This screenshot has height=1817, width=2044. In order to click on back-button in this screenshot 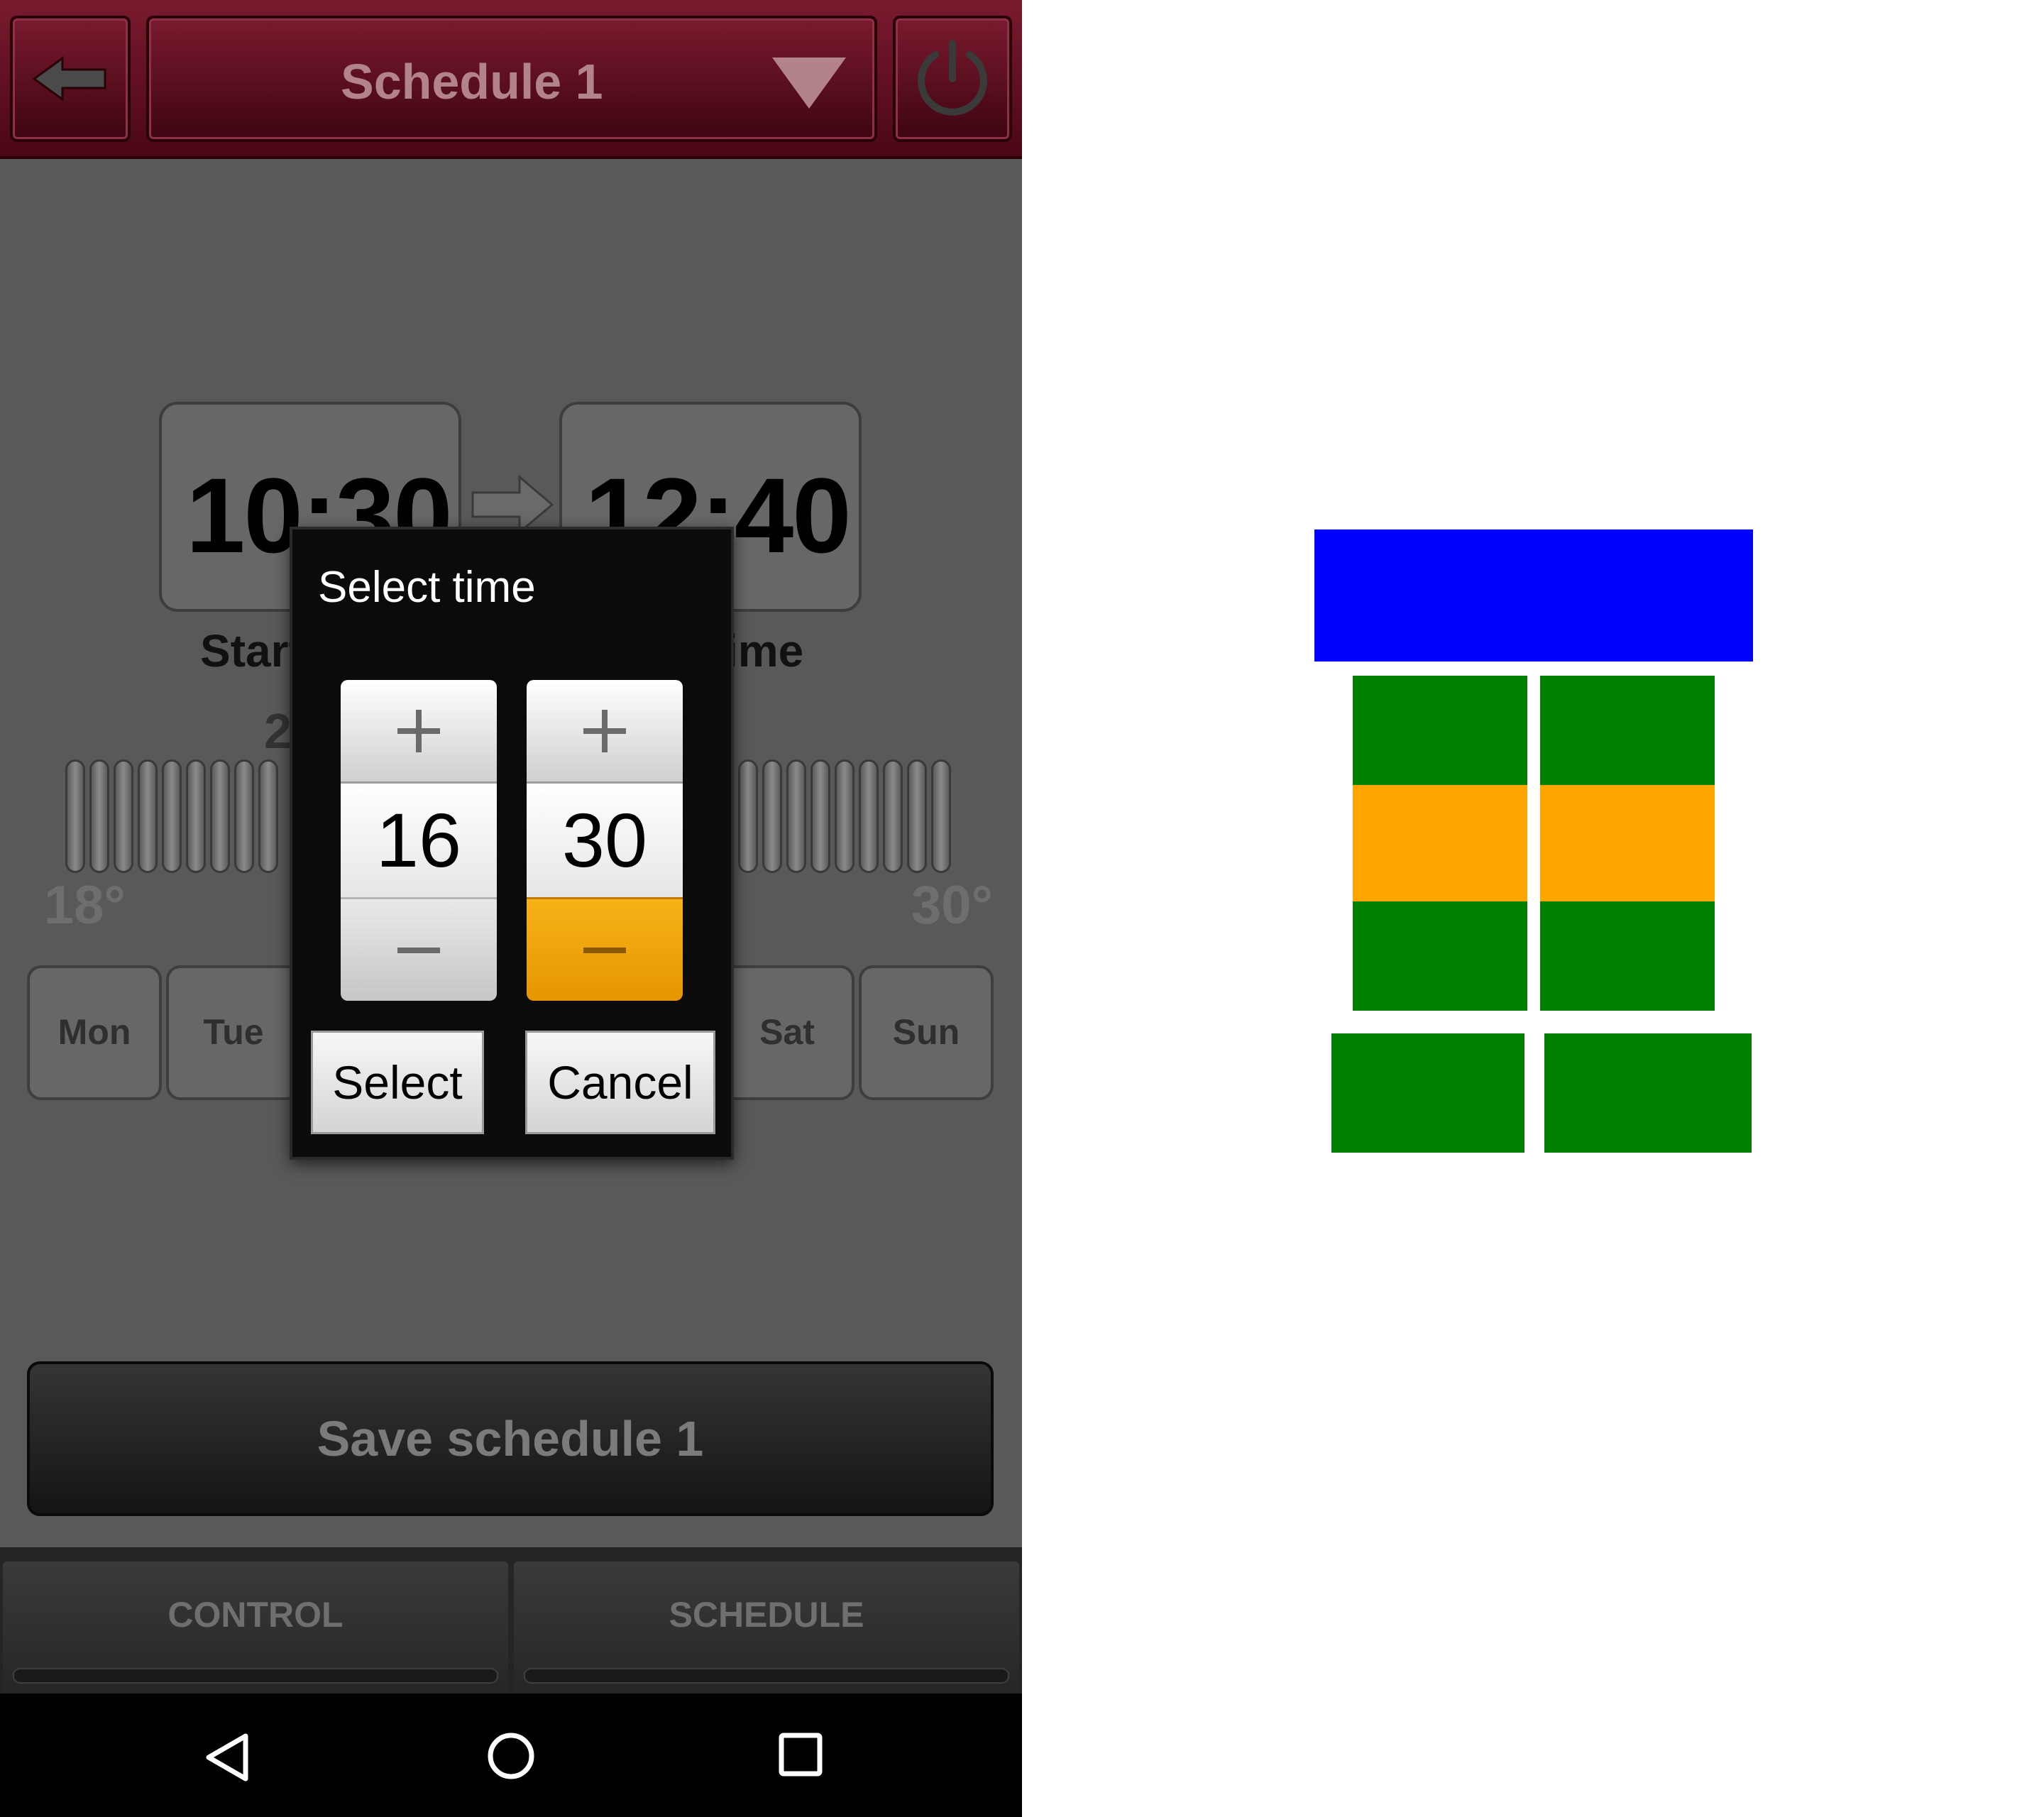, I will do `click(70, 79)`.